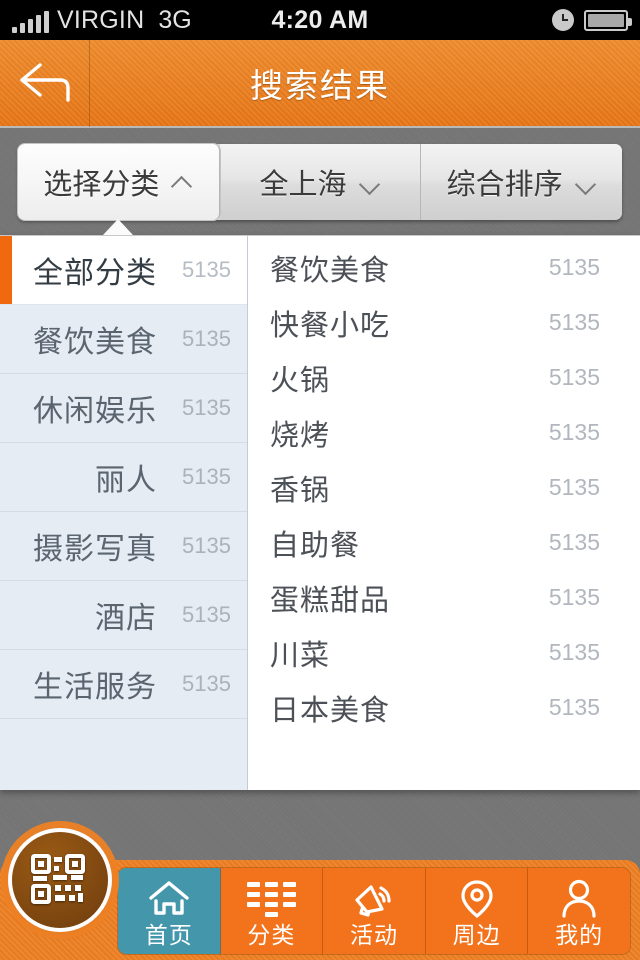  I want to click on status-bar-right, so click(596, 20).